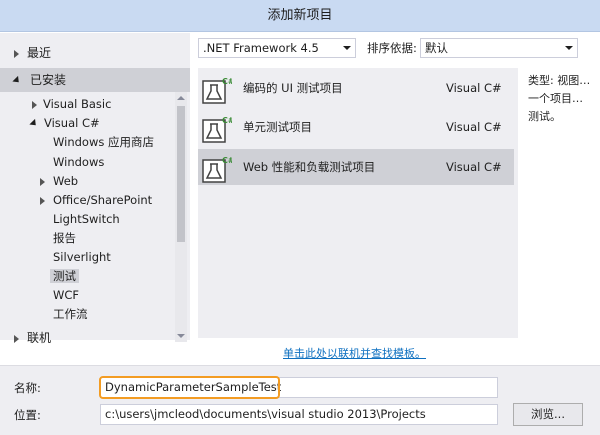  I want to click on tree-item-silverlight: Silverlight, so click(82, 257).